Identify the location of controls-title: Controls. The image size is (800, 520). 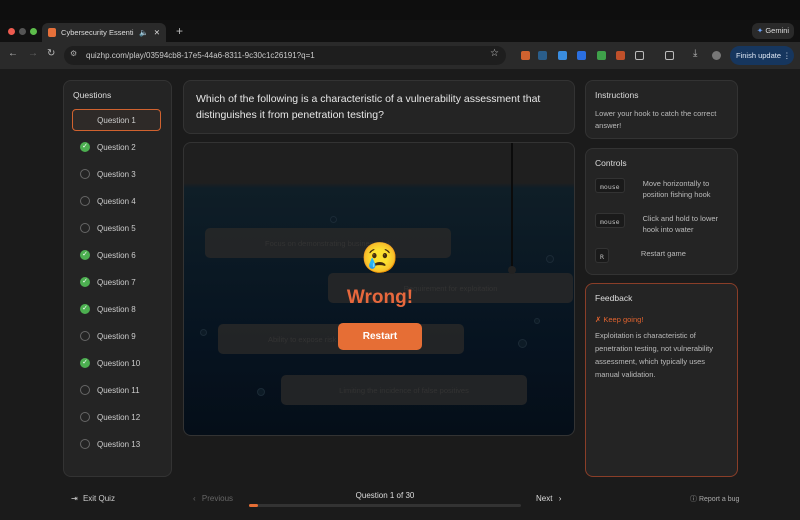
(611, 163).